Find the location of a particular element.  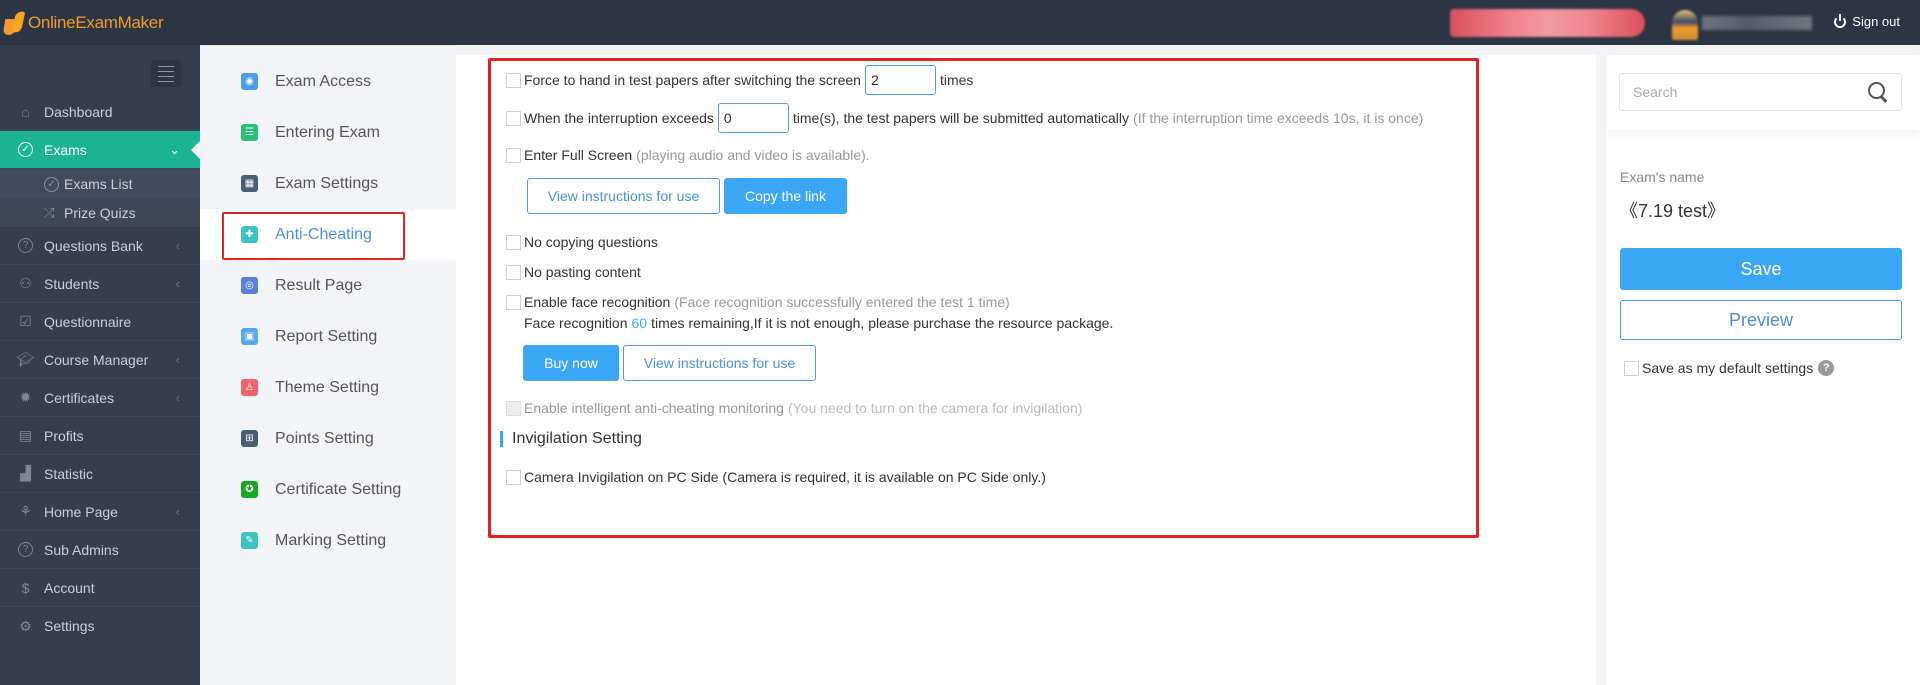

sidebar-item-questionnaire: ☑ Questionnaire is located at coordinates (100, 322).